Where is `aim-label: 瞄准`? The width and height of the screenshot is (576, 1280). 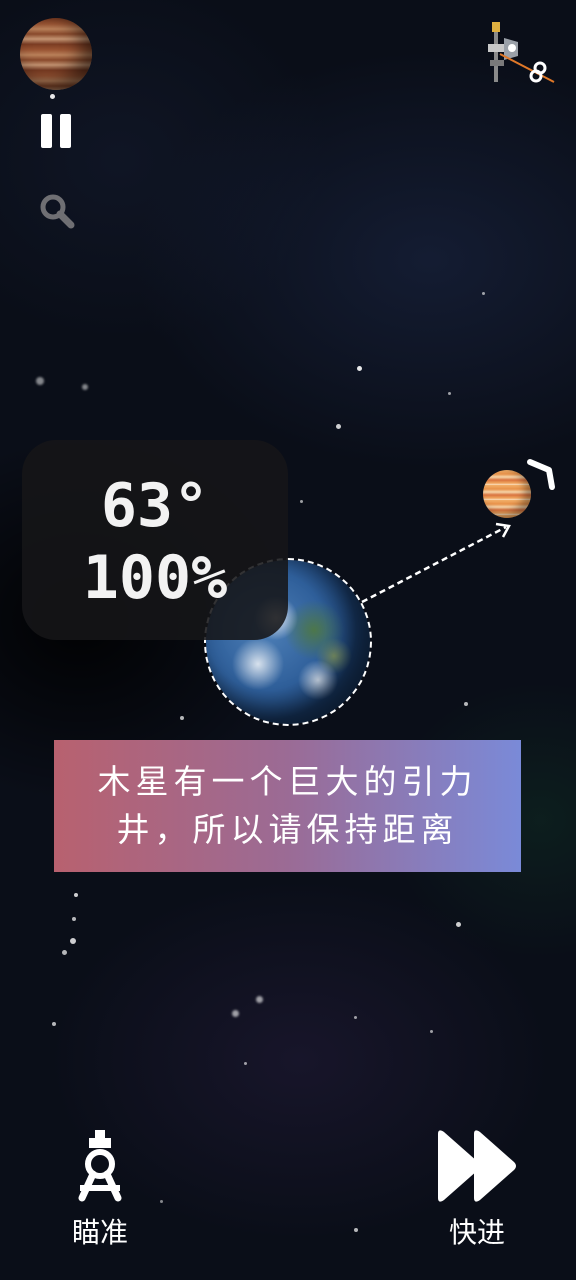 aim-label: 瞄准 is located at coordinates (99, 1232).